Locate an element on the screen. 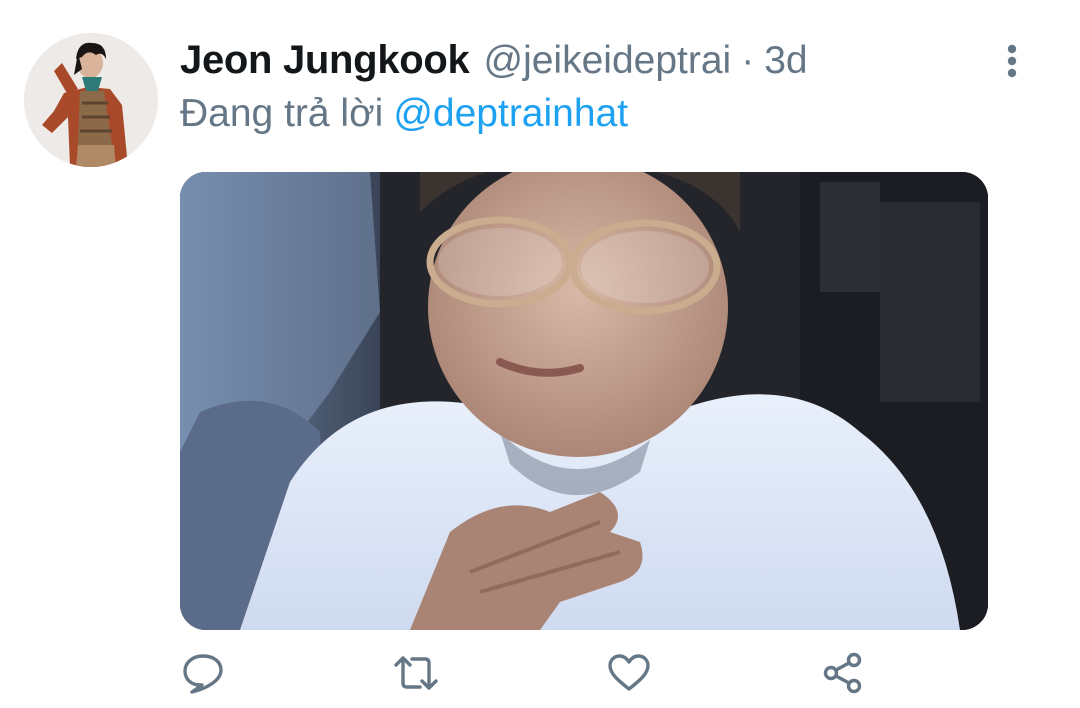 The height and width of the screenshot is (708, 1080). more-options-button is located at coordinates (1012, 61).